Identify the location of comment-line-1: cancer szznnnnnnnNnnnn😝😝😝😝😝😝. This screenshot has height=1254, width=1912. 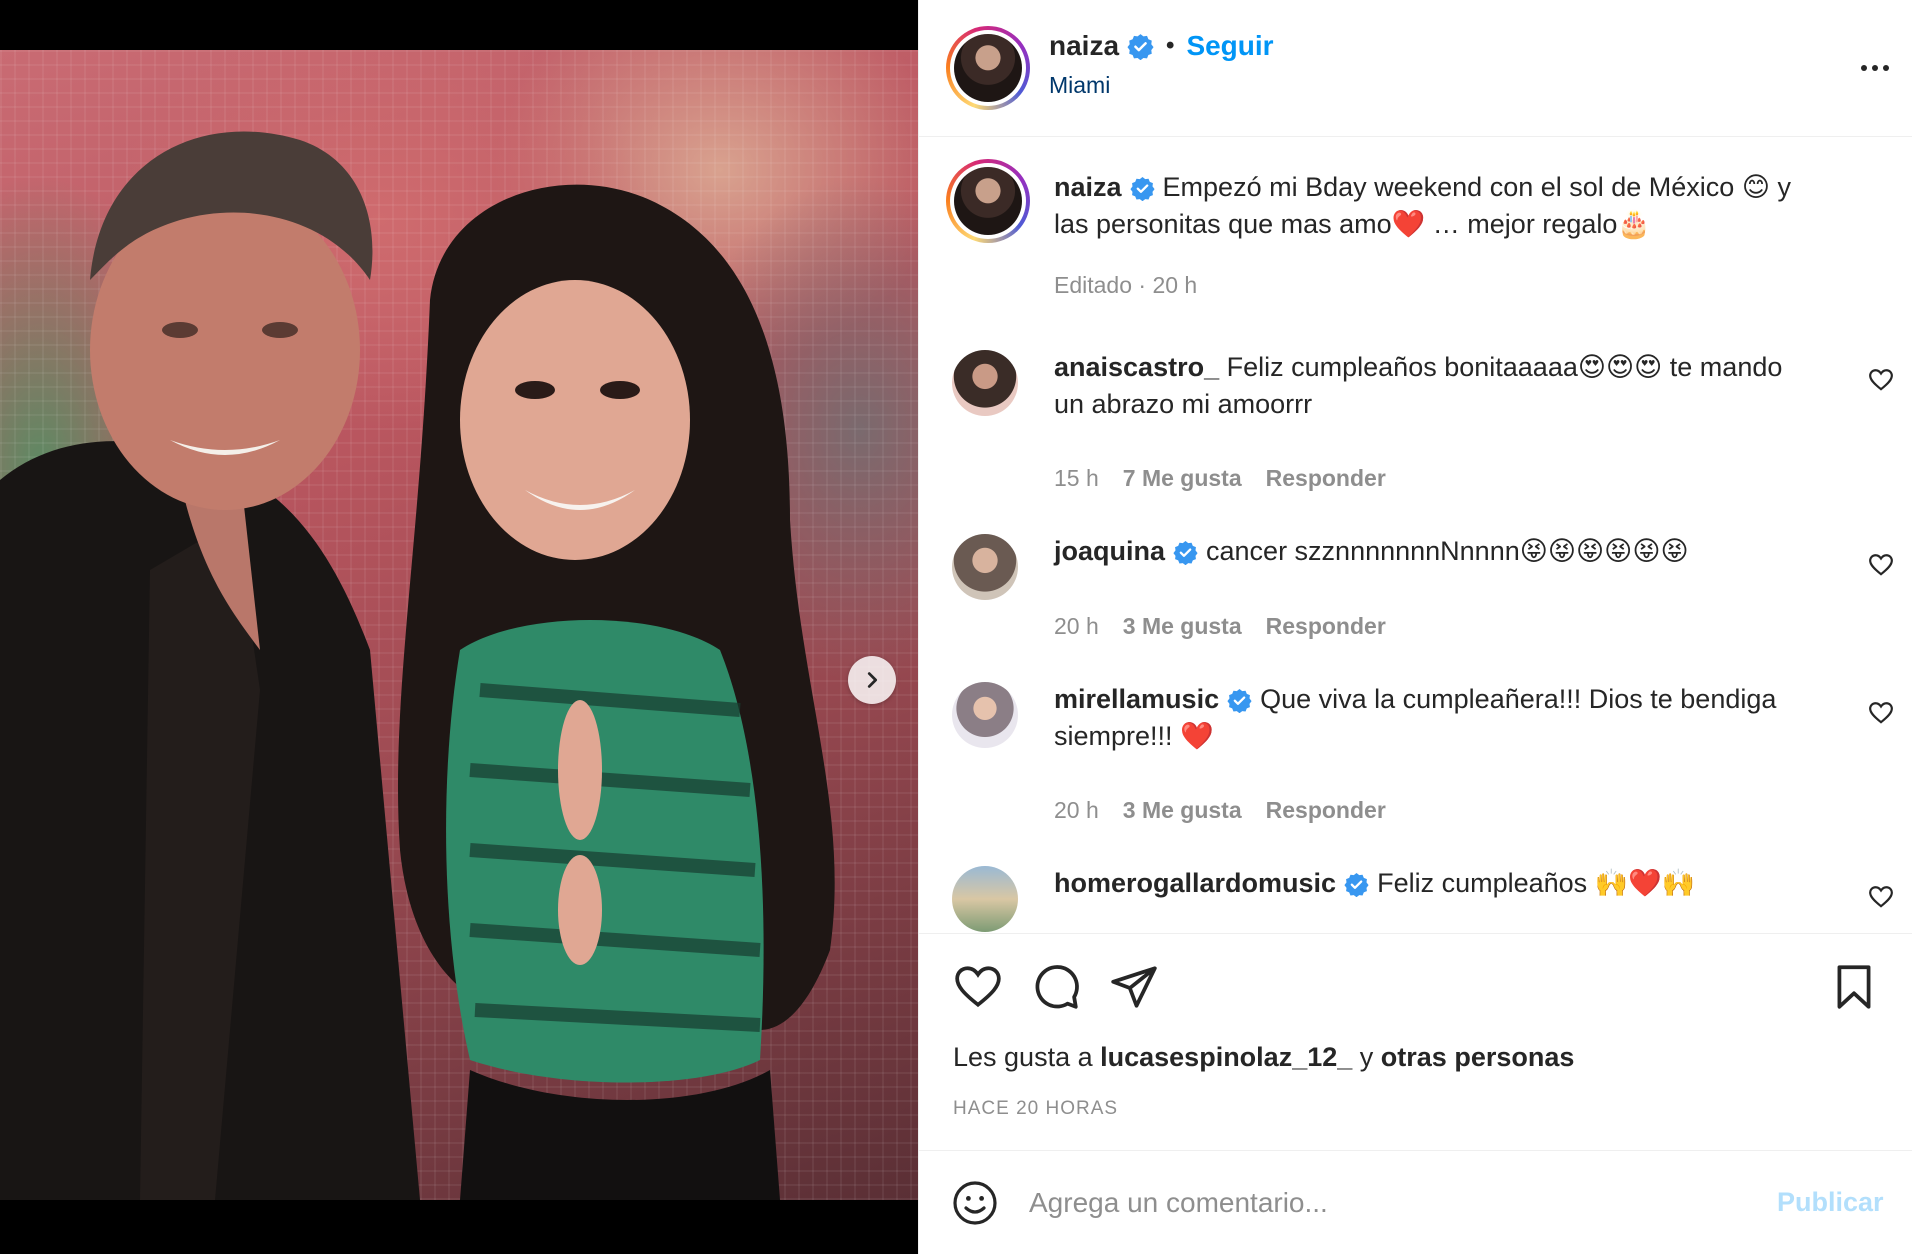
(1447, 551).